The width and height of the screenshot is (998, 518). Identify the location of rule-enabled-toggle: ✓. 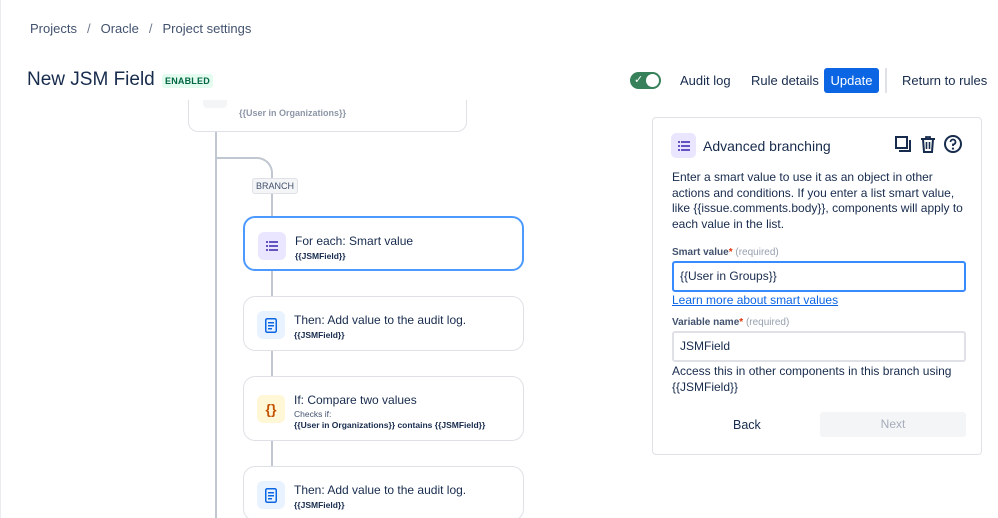
(645, 80).